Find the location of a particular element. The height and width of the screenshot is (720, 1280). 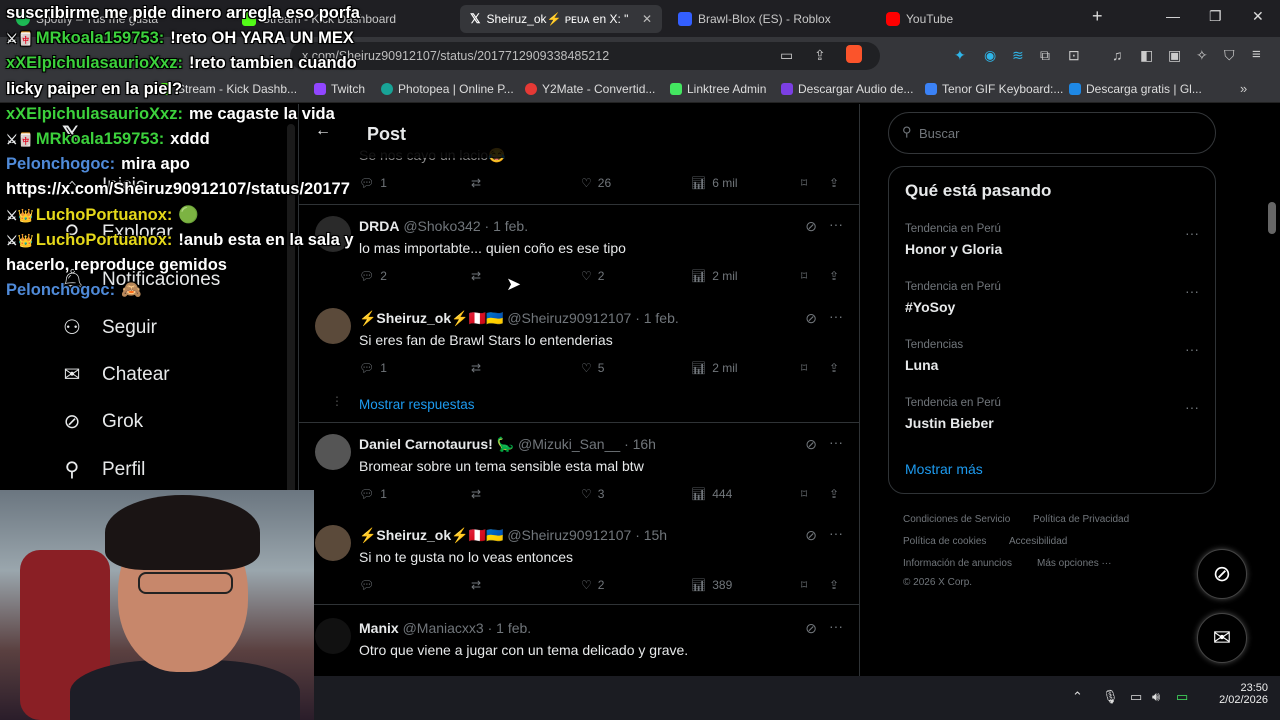

footer-link: Información de anuncios is located at coordinates (957, 563).